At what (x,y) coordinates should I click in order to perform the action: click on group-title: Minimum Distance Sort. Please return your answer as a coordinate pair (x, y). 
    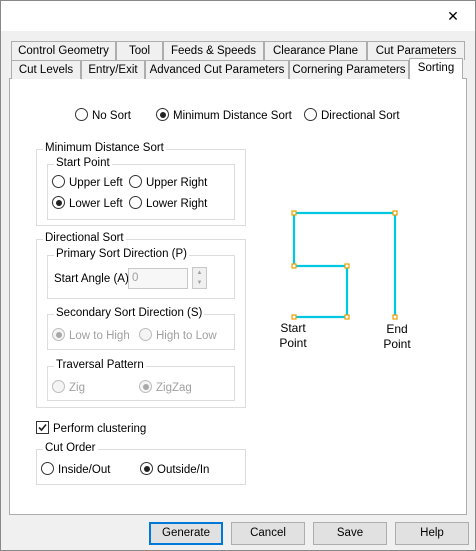
    Looking at the image, I should click on (104, 148).